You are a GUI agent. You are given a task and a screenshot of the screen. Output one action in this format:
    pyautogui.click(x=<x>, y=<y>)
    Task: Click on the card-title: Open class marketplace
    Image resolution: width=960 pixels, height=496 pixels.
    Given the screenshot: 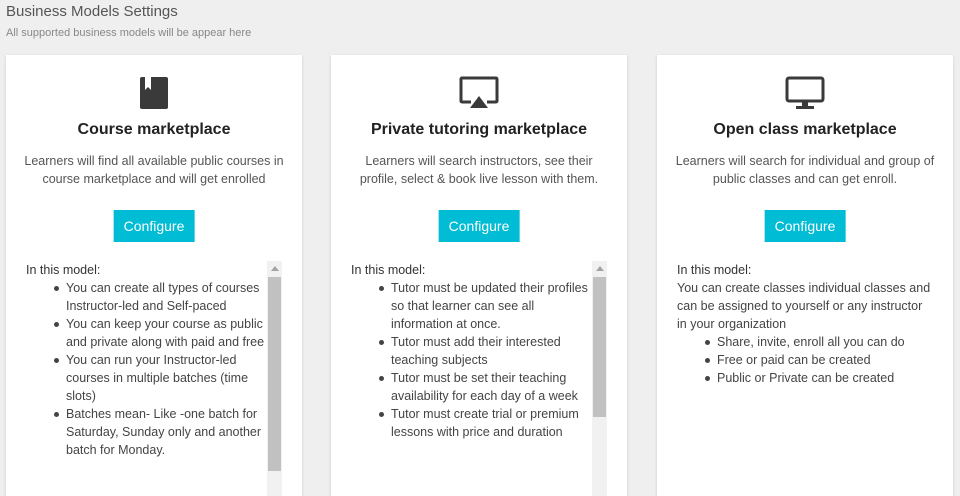 What is the action you would take?
    pyautogui.click(x=805, y=129)
    